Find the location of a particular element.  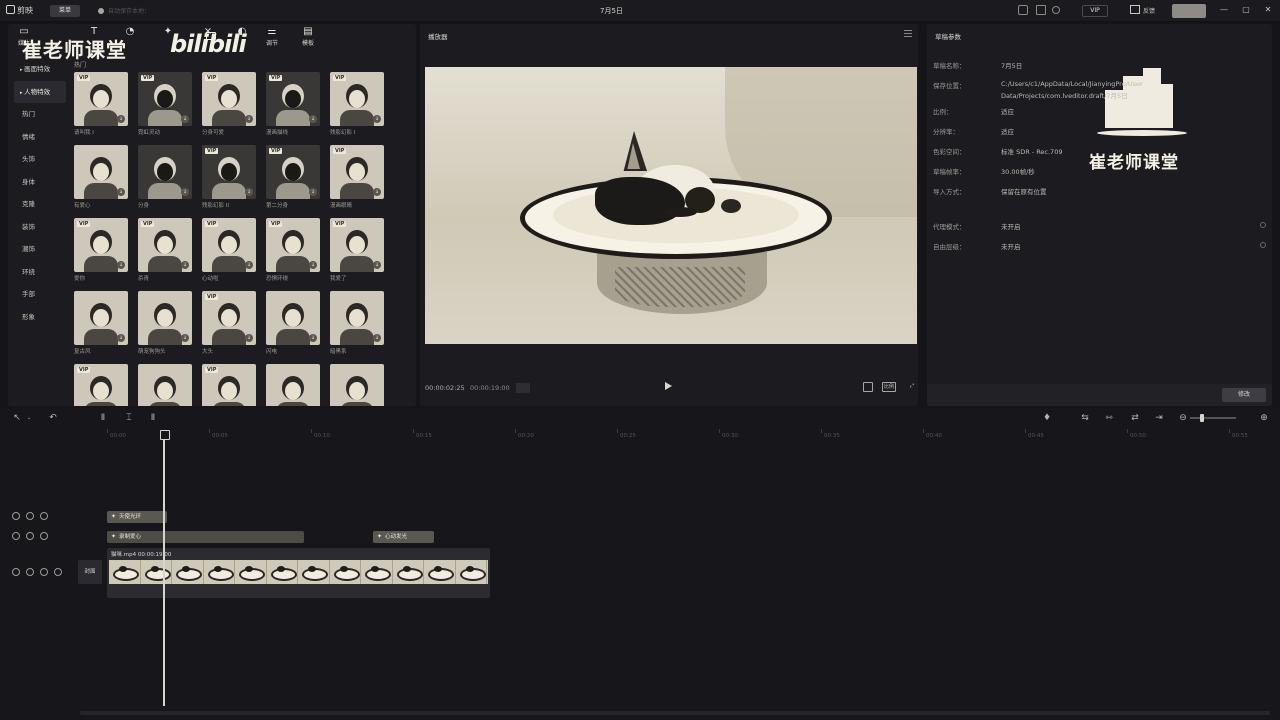

modify-button: 修改 is located at coordinates (1244, 395).